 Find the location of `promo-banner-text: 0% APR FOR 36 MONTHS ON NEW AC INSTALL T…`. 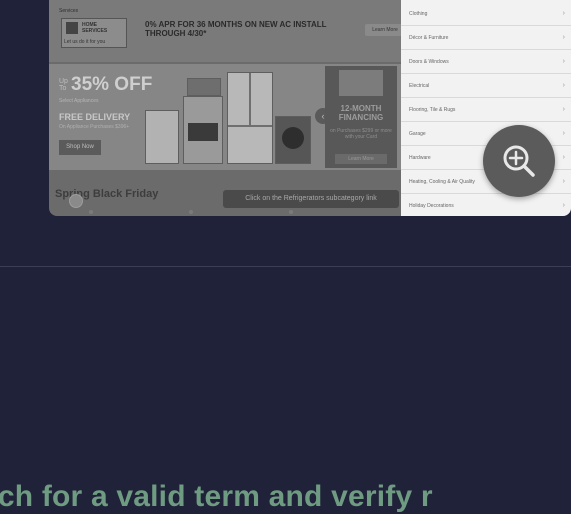

promo-banner-text: 0% APR FOR 36 MONTHS ON NEW AC INSTALL T… is located at coordinates (236, 29).